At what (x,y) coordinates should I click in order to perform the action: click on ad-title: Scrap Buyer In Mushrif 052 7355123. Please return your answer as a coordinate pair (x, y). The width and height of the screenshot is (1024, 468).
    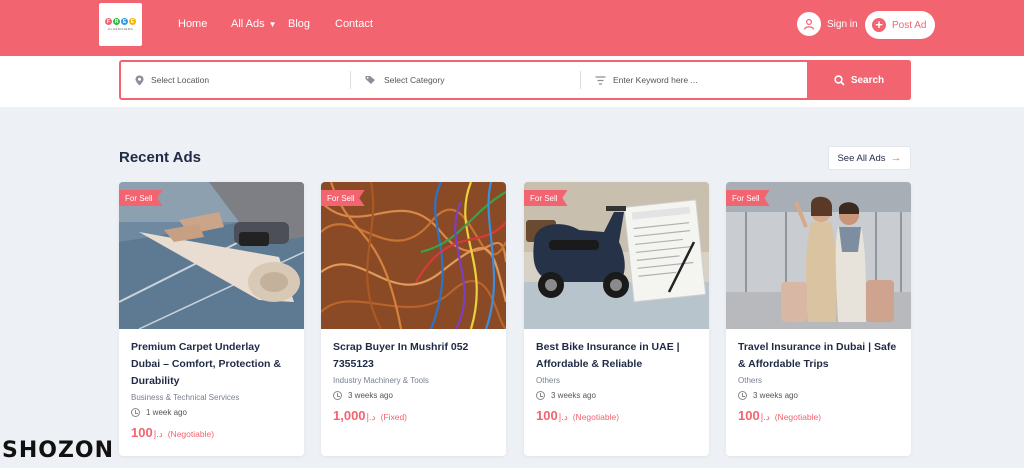
    Looking at the image, I should click on (413, 356).